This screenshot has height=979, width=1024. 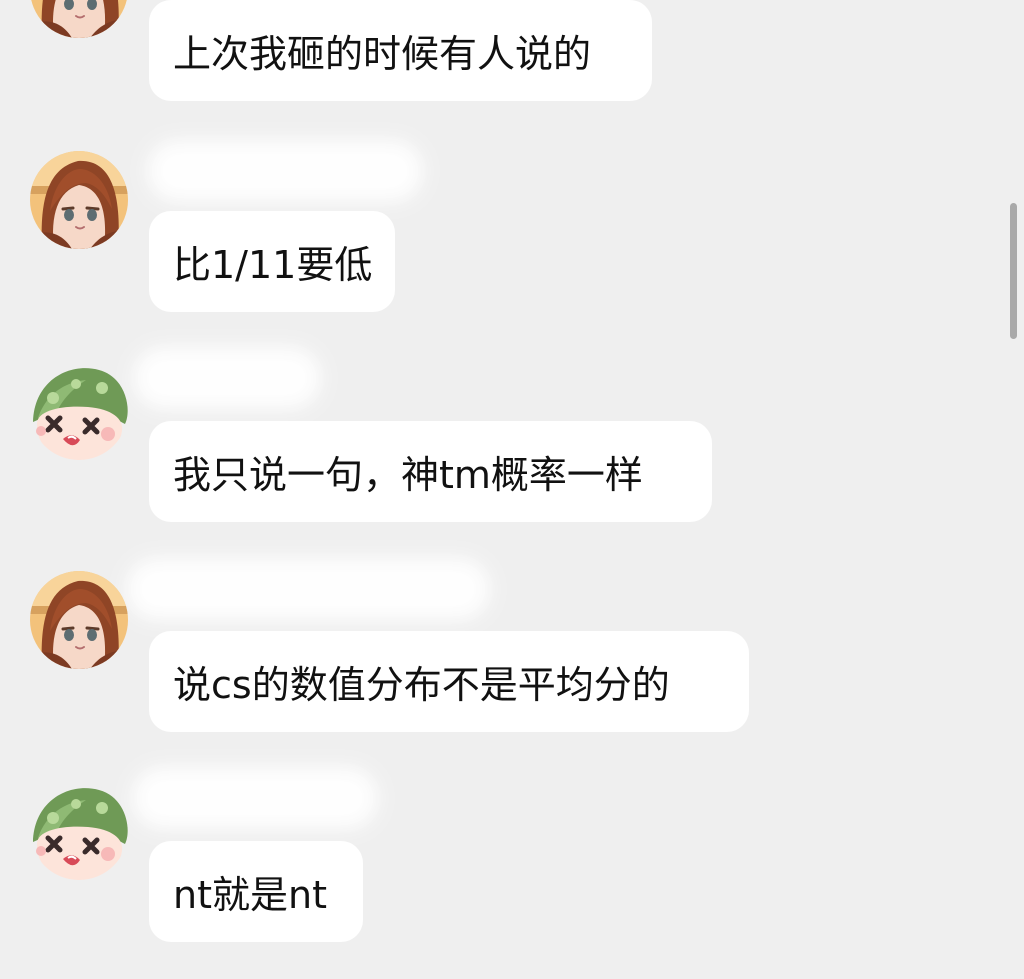 I want to click on message-bubble: nt就是nt, so click(x=256, y=891).